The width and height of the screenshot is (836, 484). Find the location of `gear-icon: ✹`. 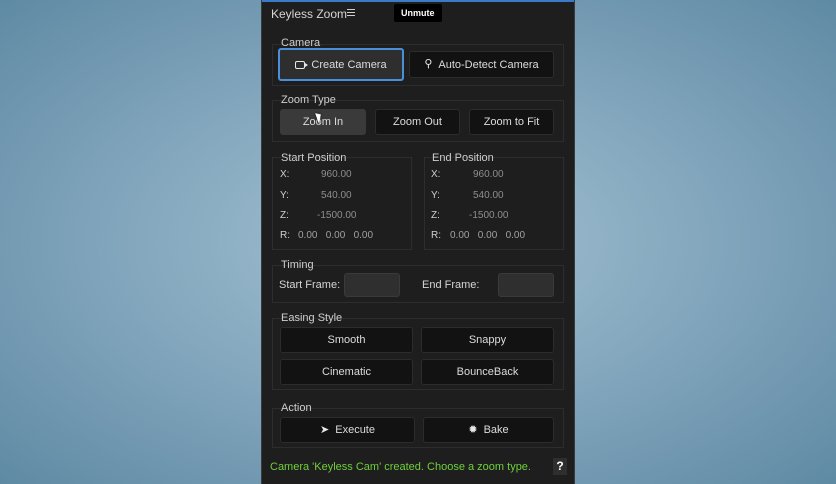

gear-icon: ✹ is located at coordinates (473, 429).